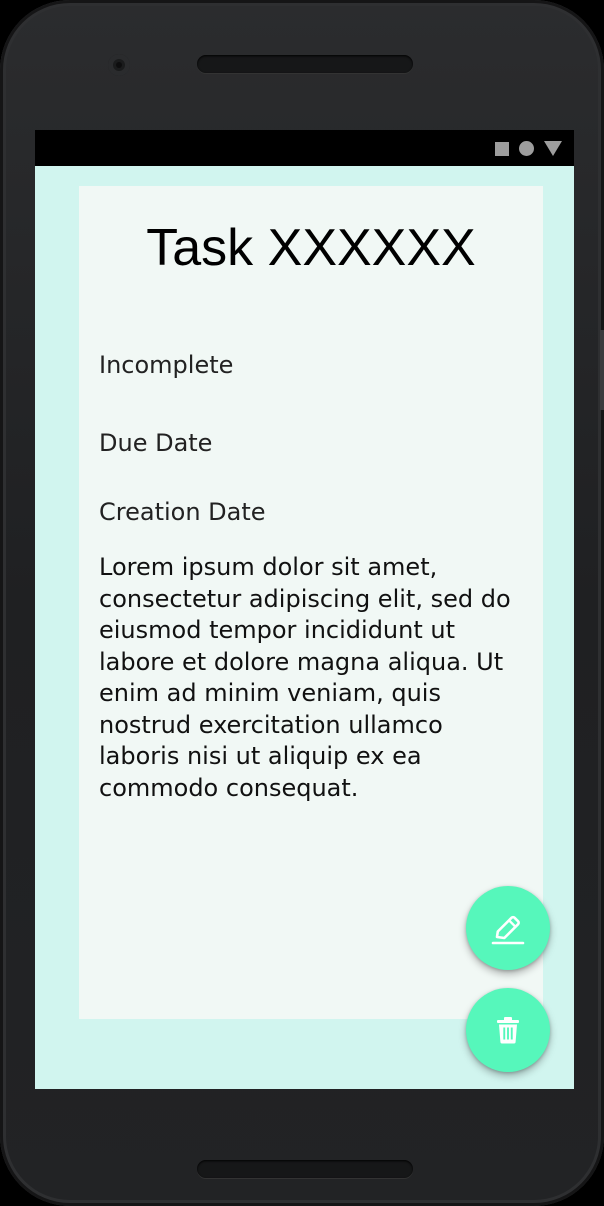 The image size is (604, 1206). What do you see at coordinates (166, 365) in the screenshot?
I see `task-status: Incomplete` at bounding box center [166, 365].